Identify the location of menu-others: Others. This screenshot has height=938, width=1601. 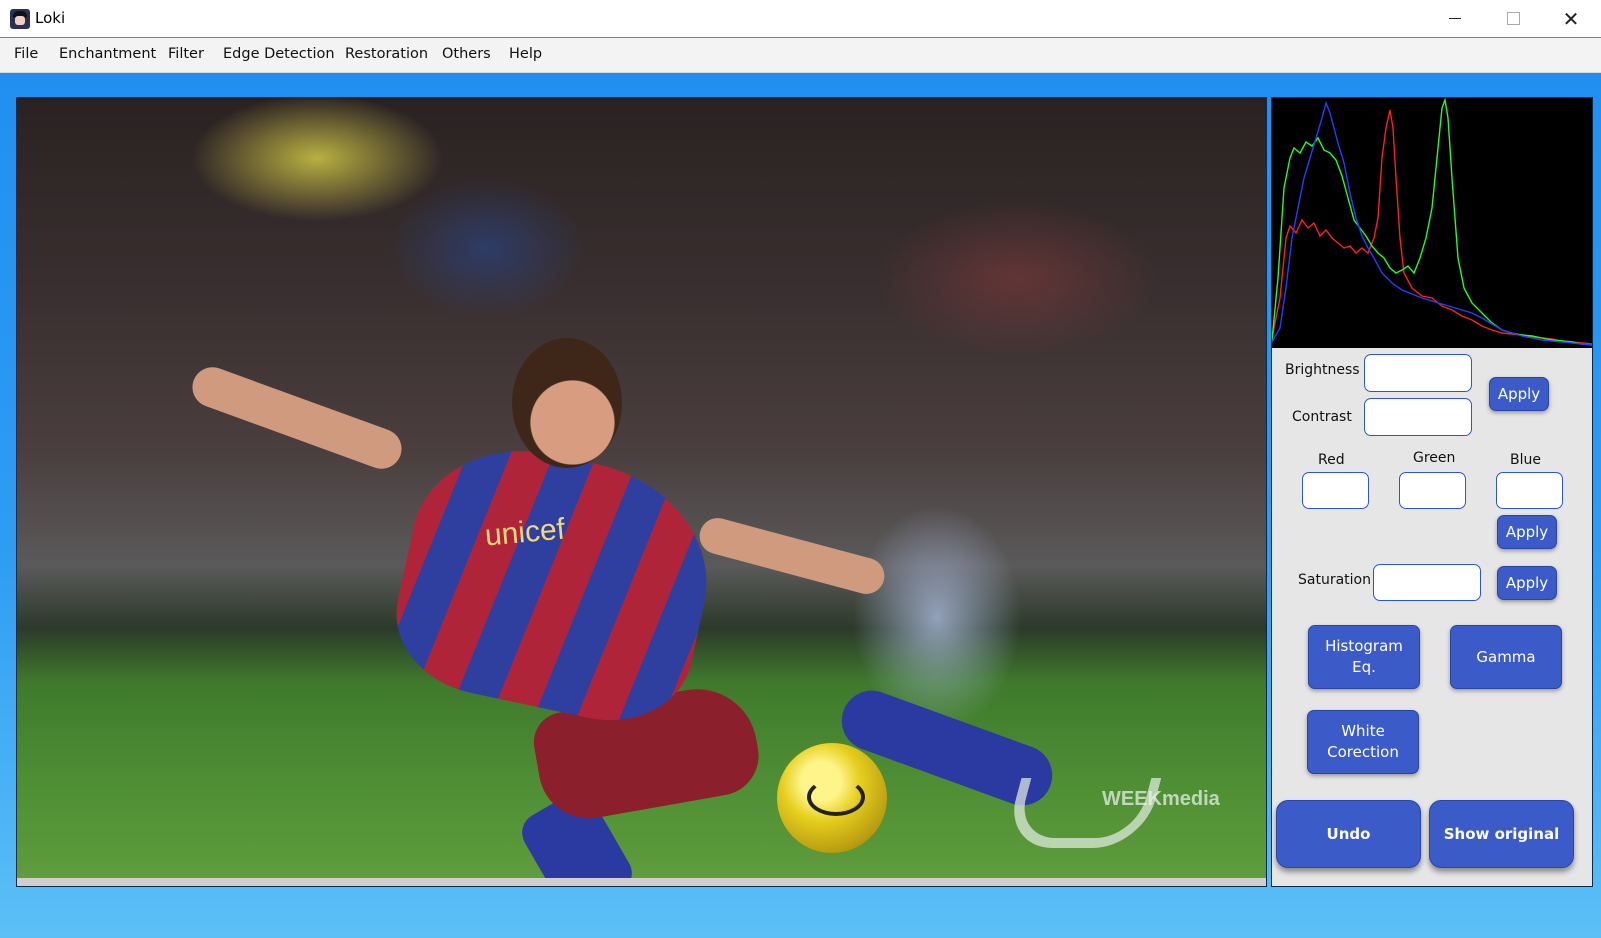
(466, 54).